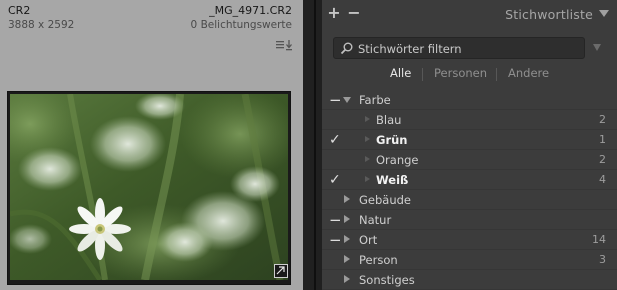  What do you see at coordinates (469, 140) in the screenshot?
I see `keyword-row-gruen: ✓ Grün 1` at bounding box center [469, 140].